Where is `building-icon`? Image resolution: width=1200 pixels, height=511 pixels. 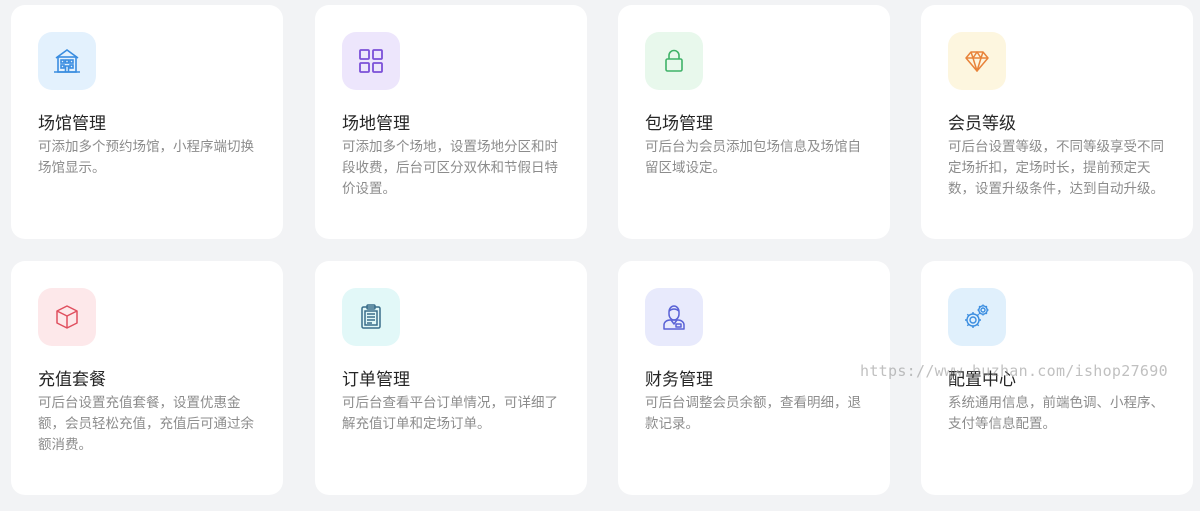
building-icon is located at coordinates (67, 61).